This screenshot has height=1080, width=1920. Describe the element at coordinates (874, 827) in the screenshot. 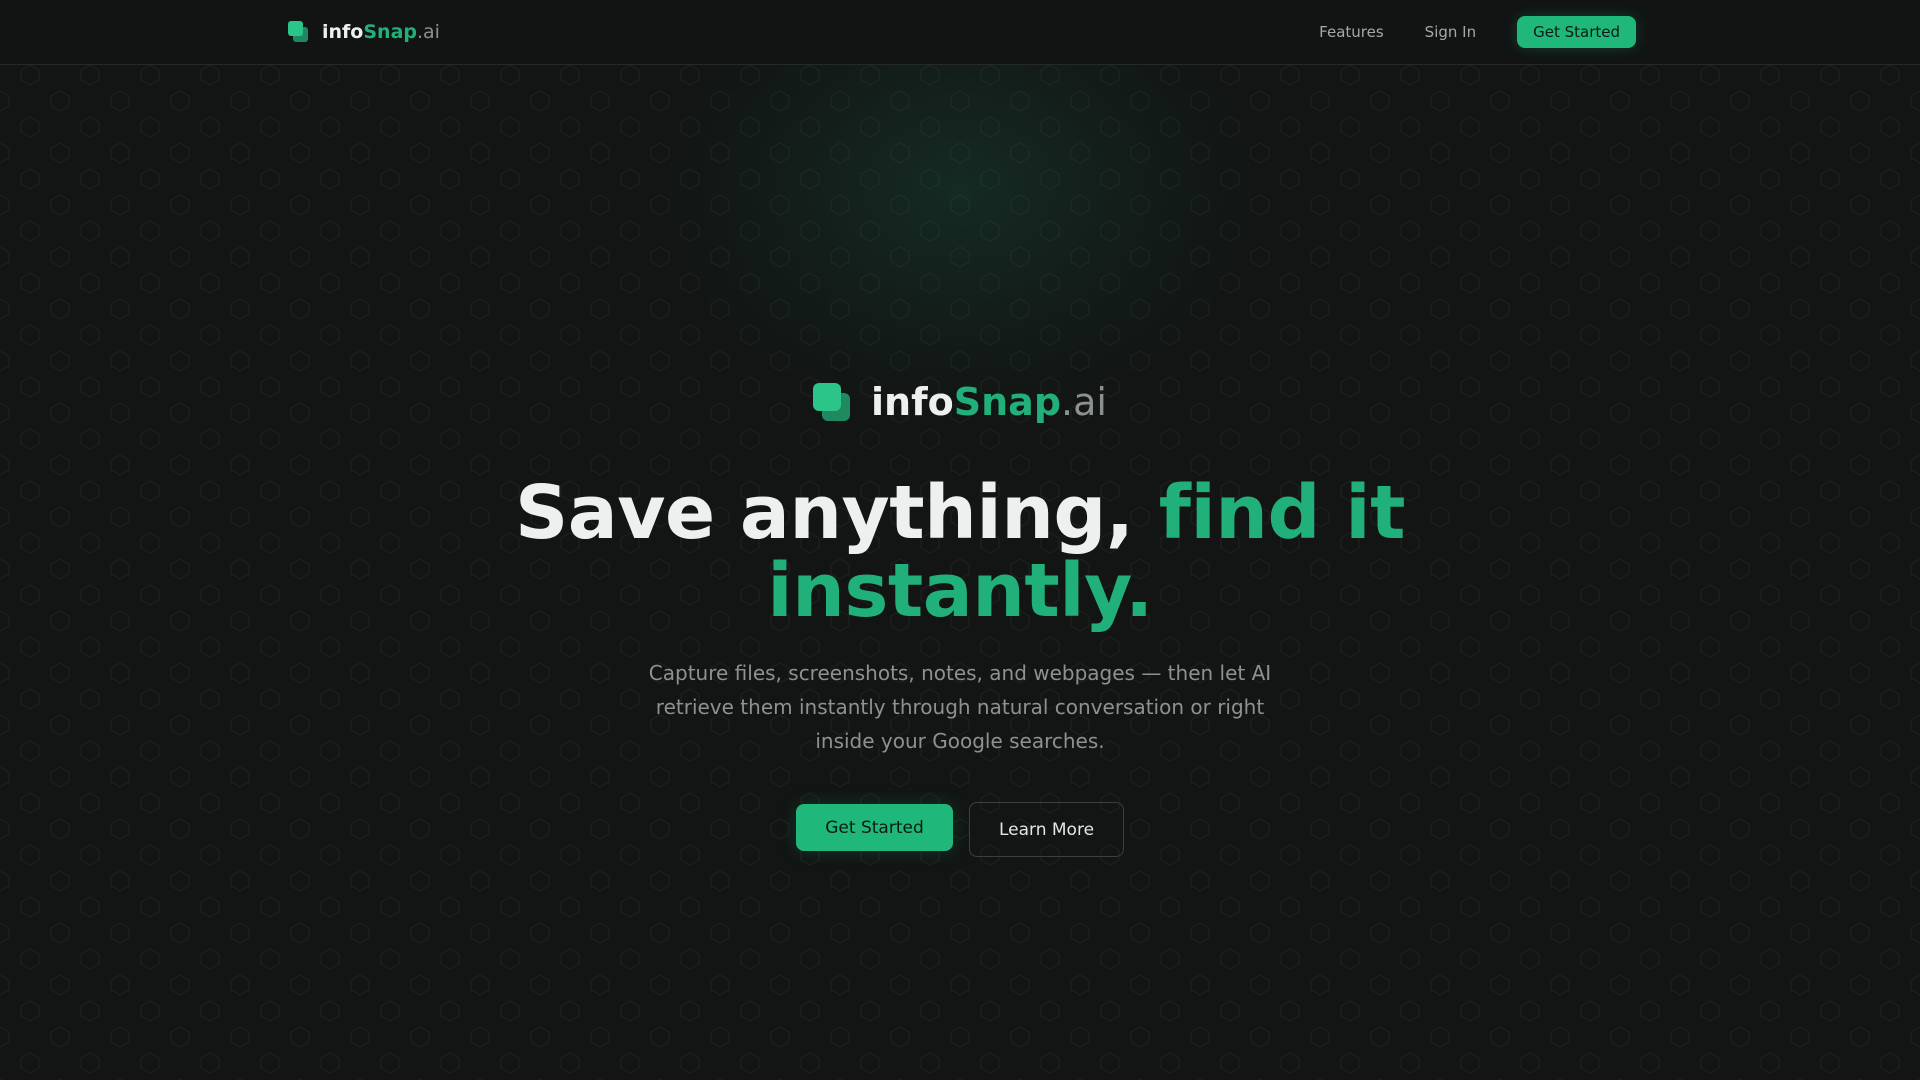

I see `hero-get-started-button: Get Started` at that location.